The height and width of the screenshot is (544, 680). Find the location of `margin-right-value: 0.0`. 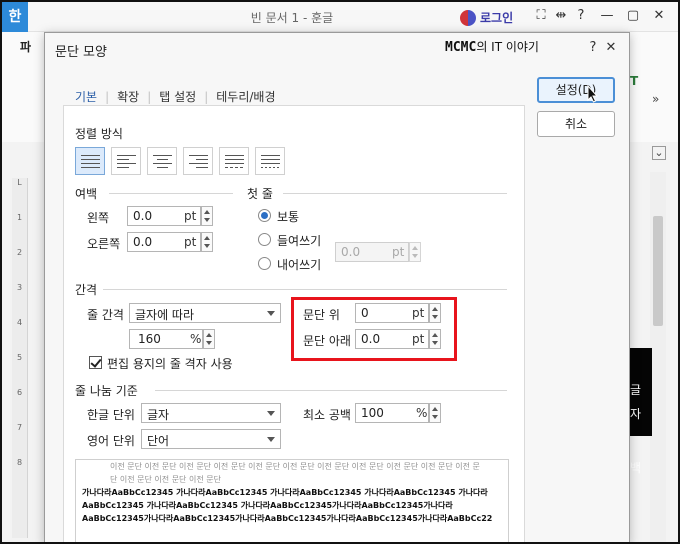

margin-right-value: 0.0 is located at coordinates (143, 242).